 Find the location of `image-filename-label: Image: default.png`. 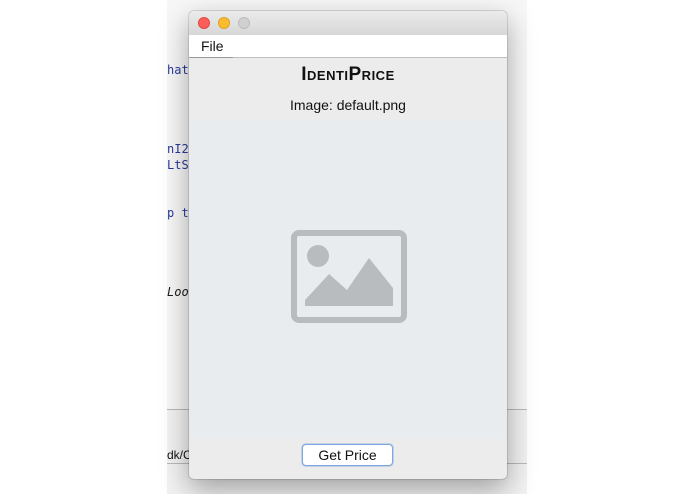

image-filename-label: Image: default.png is located at coordinates (348, 105).